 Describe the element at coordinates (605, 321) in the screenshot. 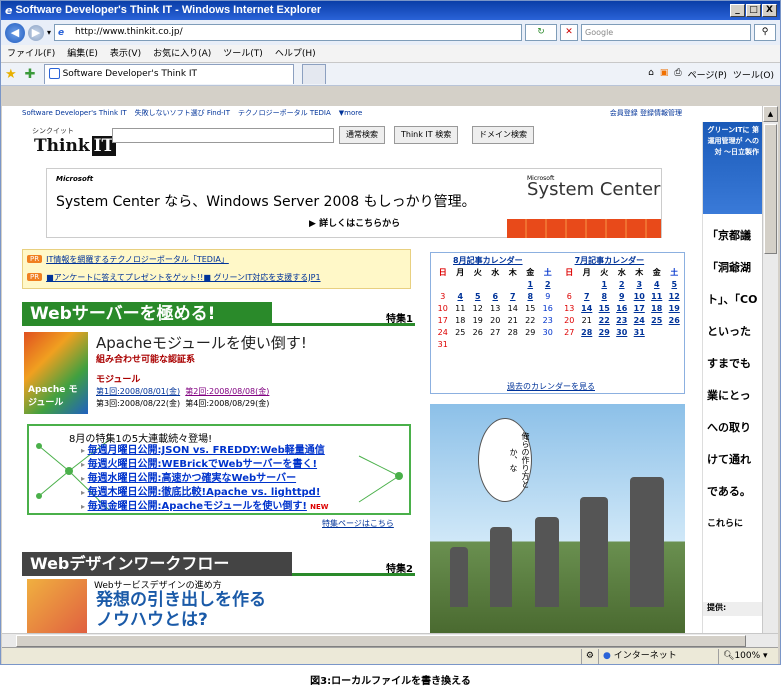

I see `calendar-day: 22` at that location.